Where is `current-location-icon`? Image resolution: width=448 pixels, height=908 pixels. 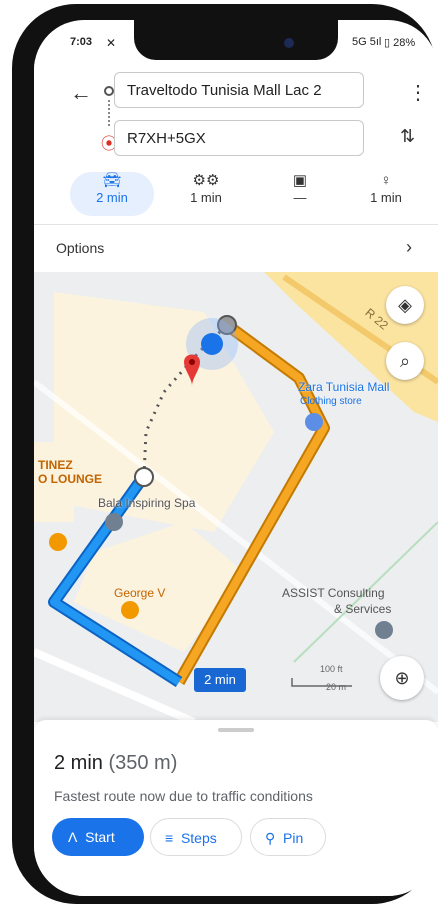
current-location-icon is located at coordinates (212, 344).